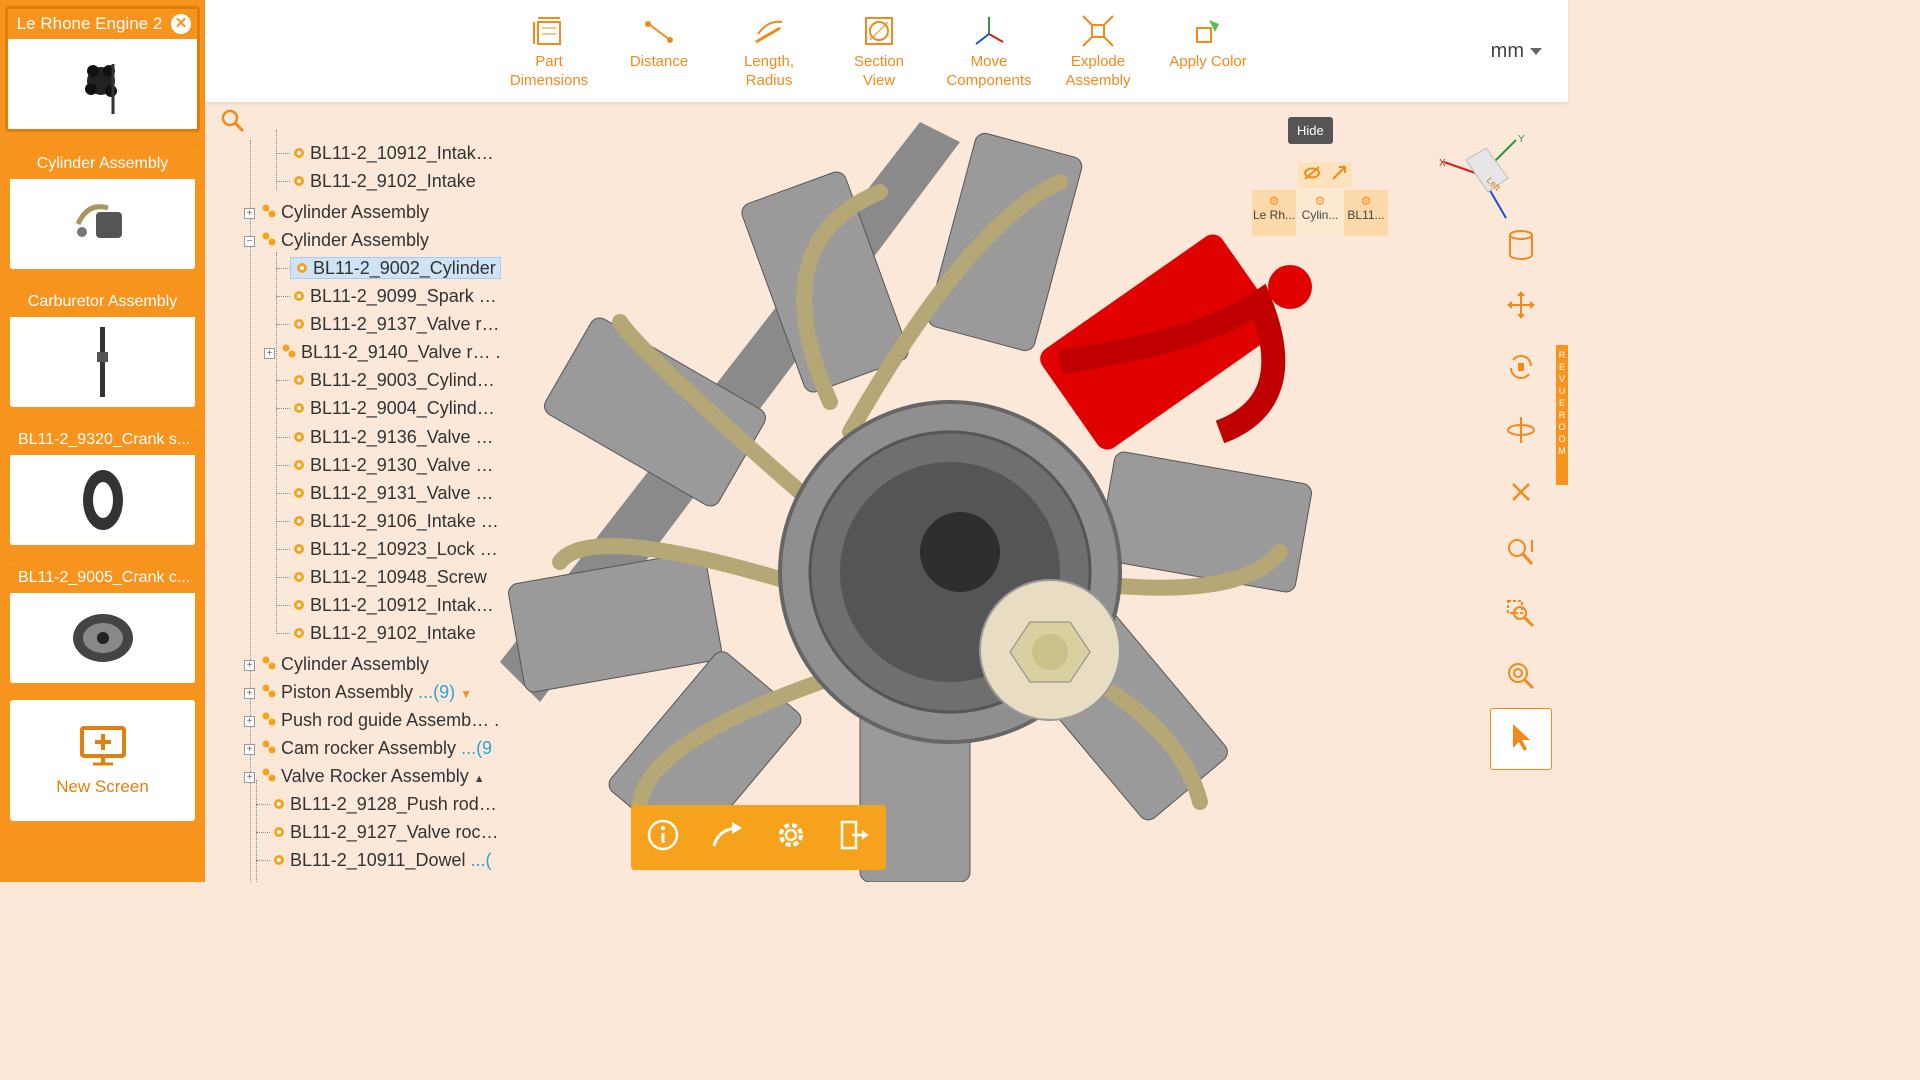 This screenshot has width=1920, height=1080. What do you see at coordinates (659, 41) in the screenshot?
I see `distance-button: Distance` at bounding box center [659, 41].